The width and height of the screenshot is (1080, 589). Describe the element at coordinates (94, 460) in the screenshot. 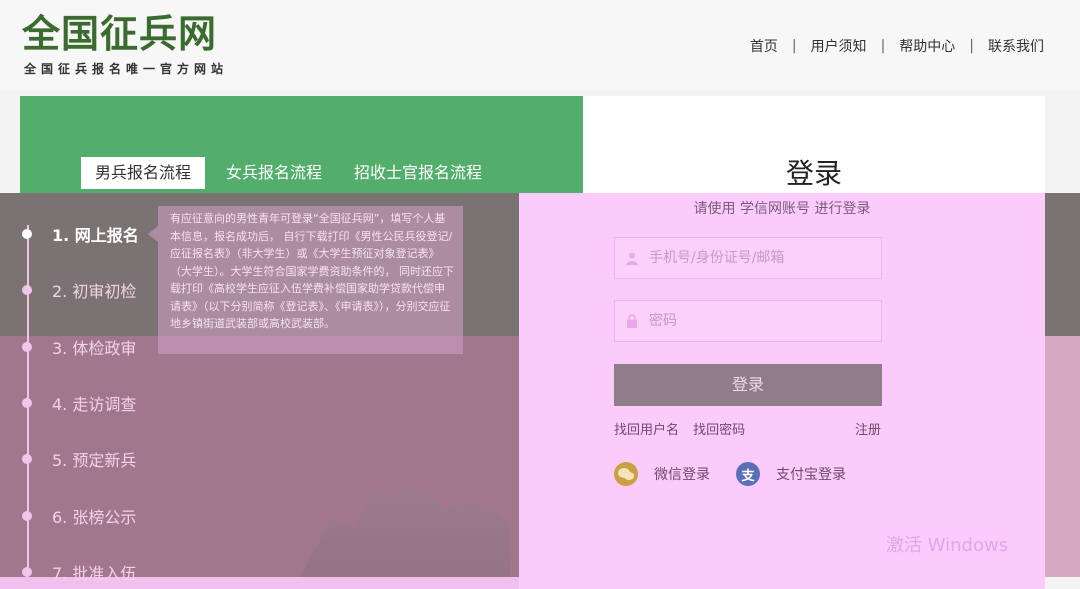

I see `step-label: 5. 预定新兵` at that location.